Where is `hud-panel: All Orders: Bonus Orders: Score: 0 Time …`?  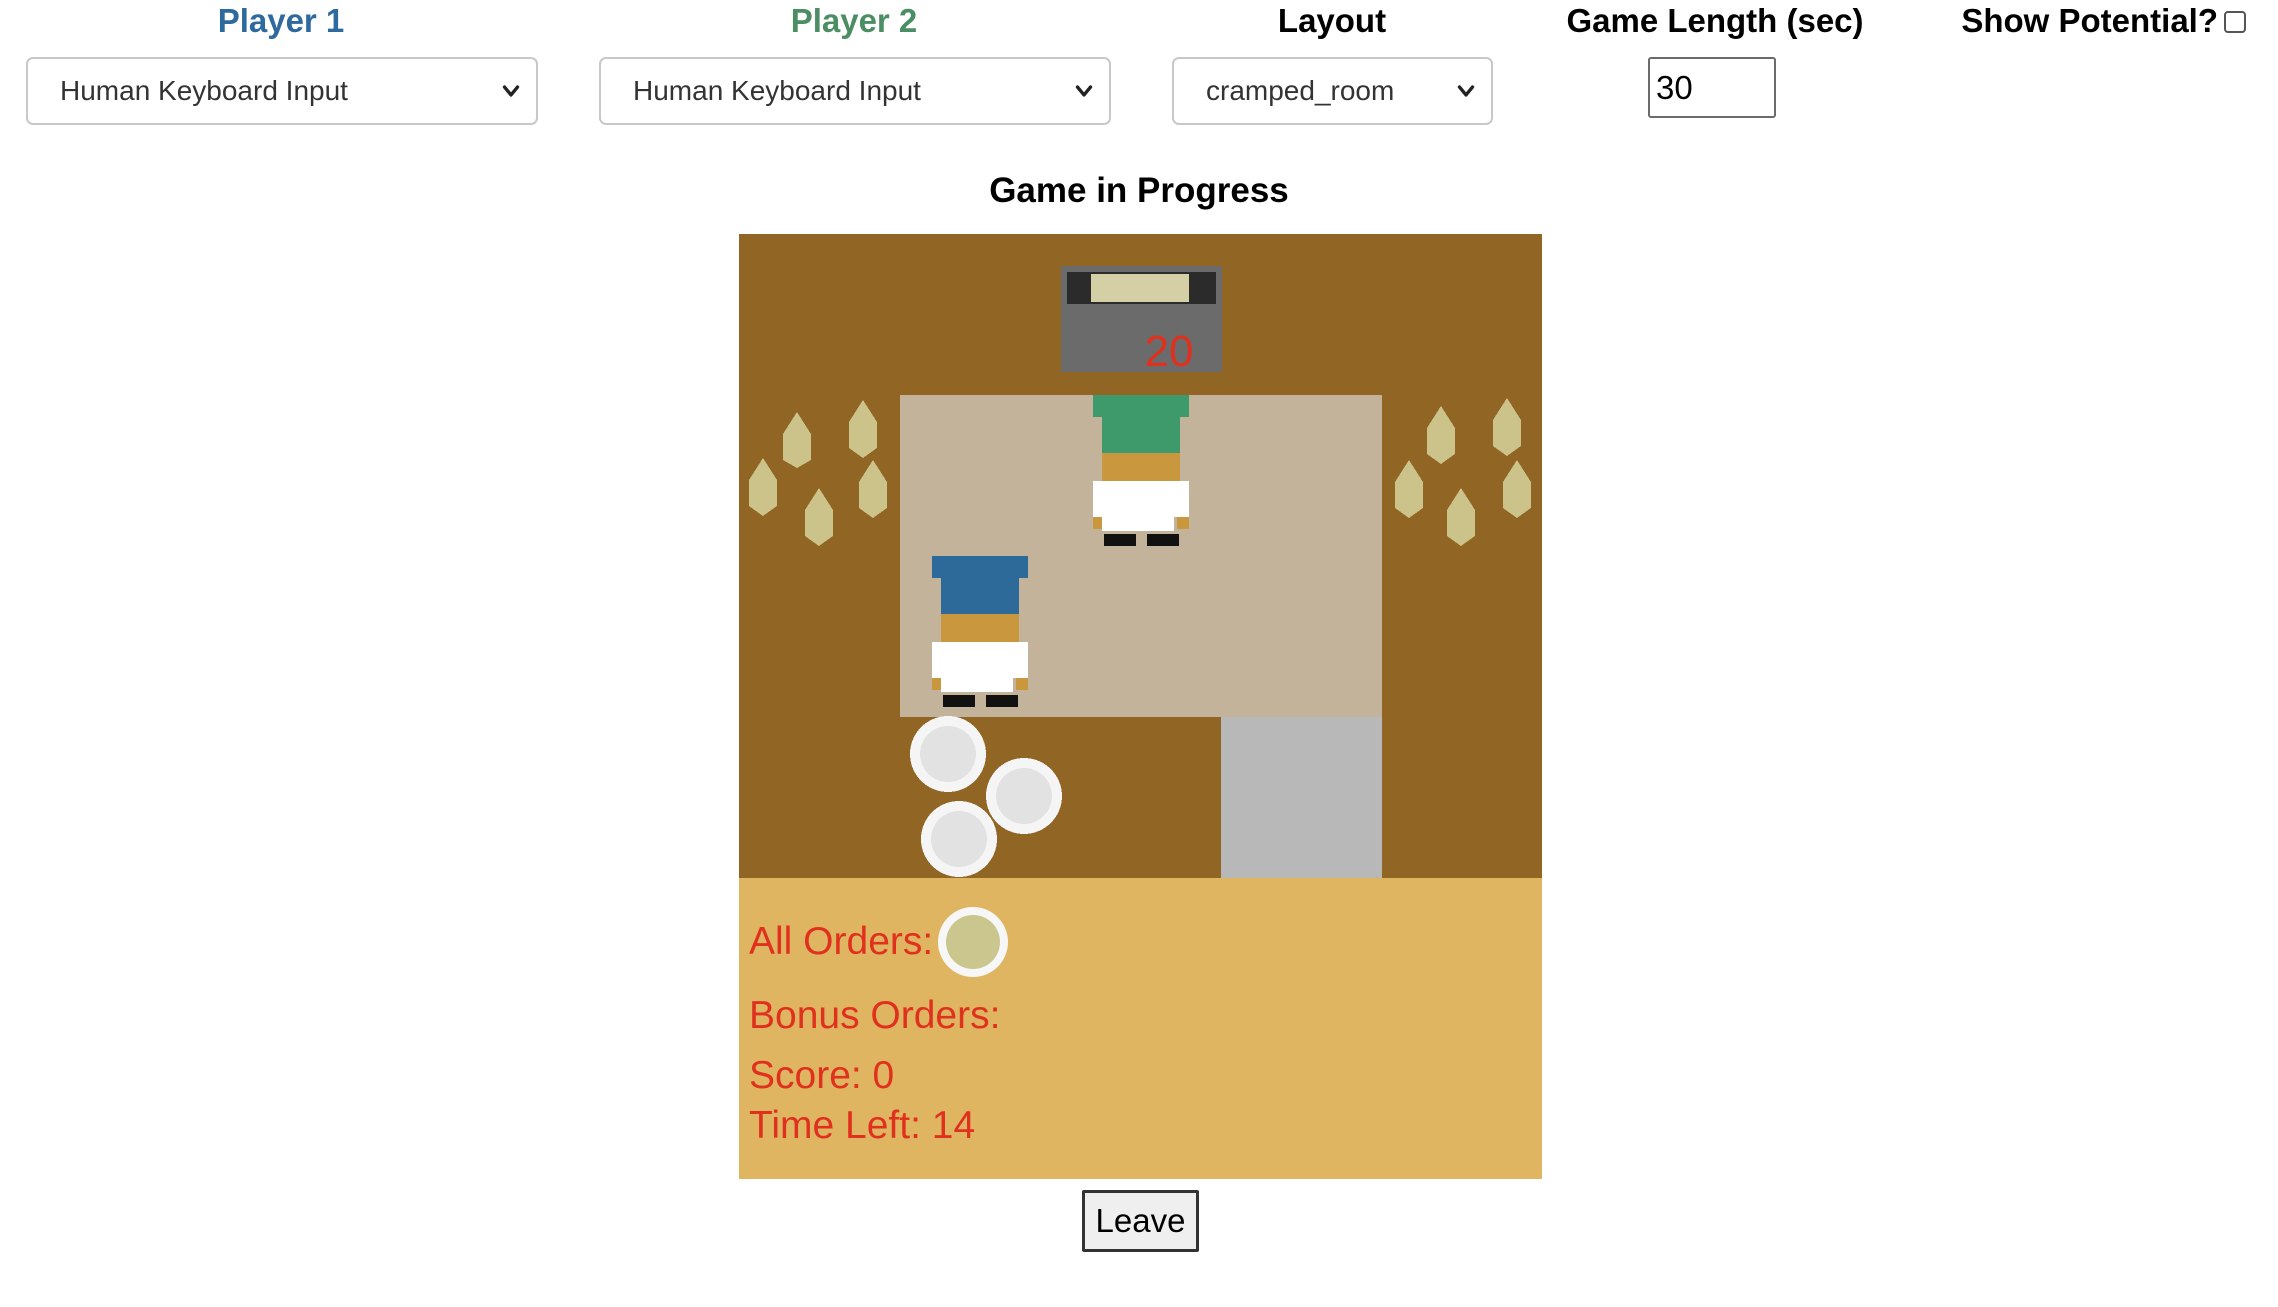
hud-panel: All Orders: Bonus Orders: Score: 0 Time … is located at coordinates (1140, 1028).